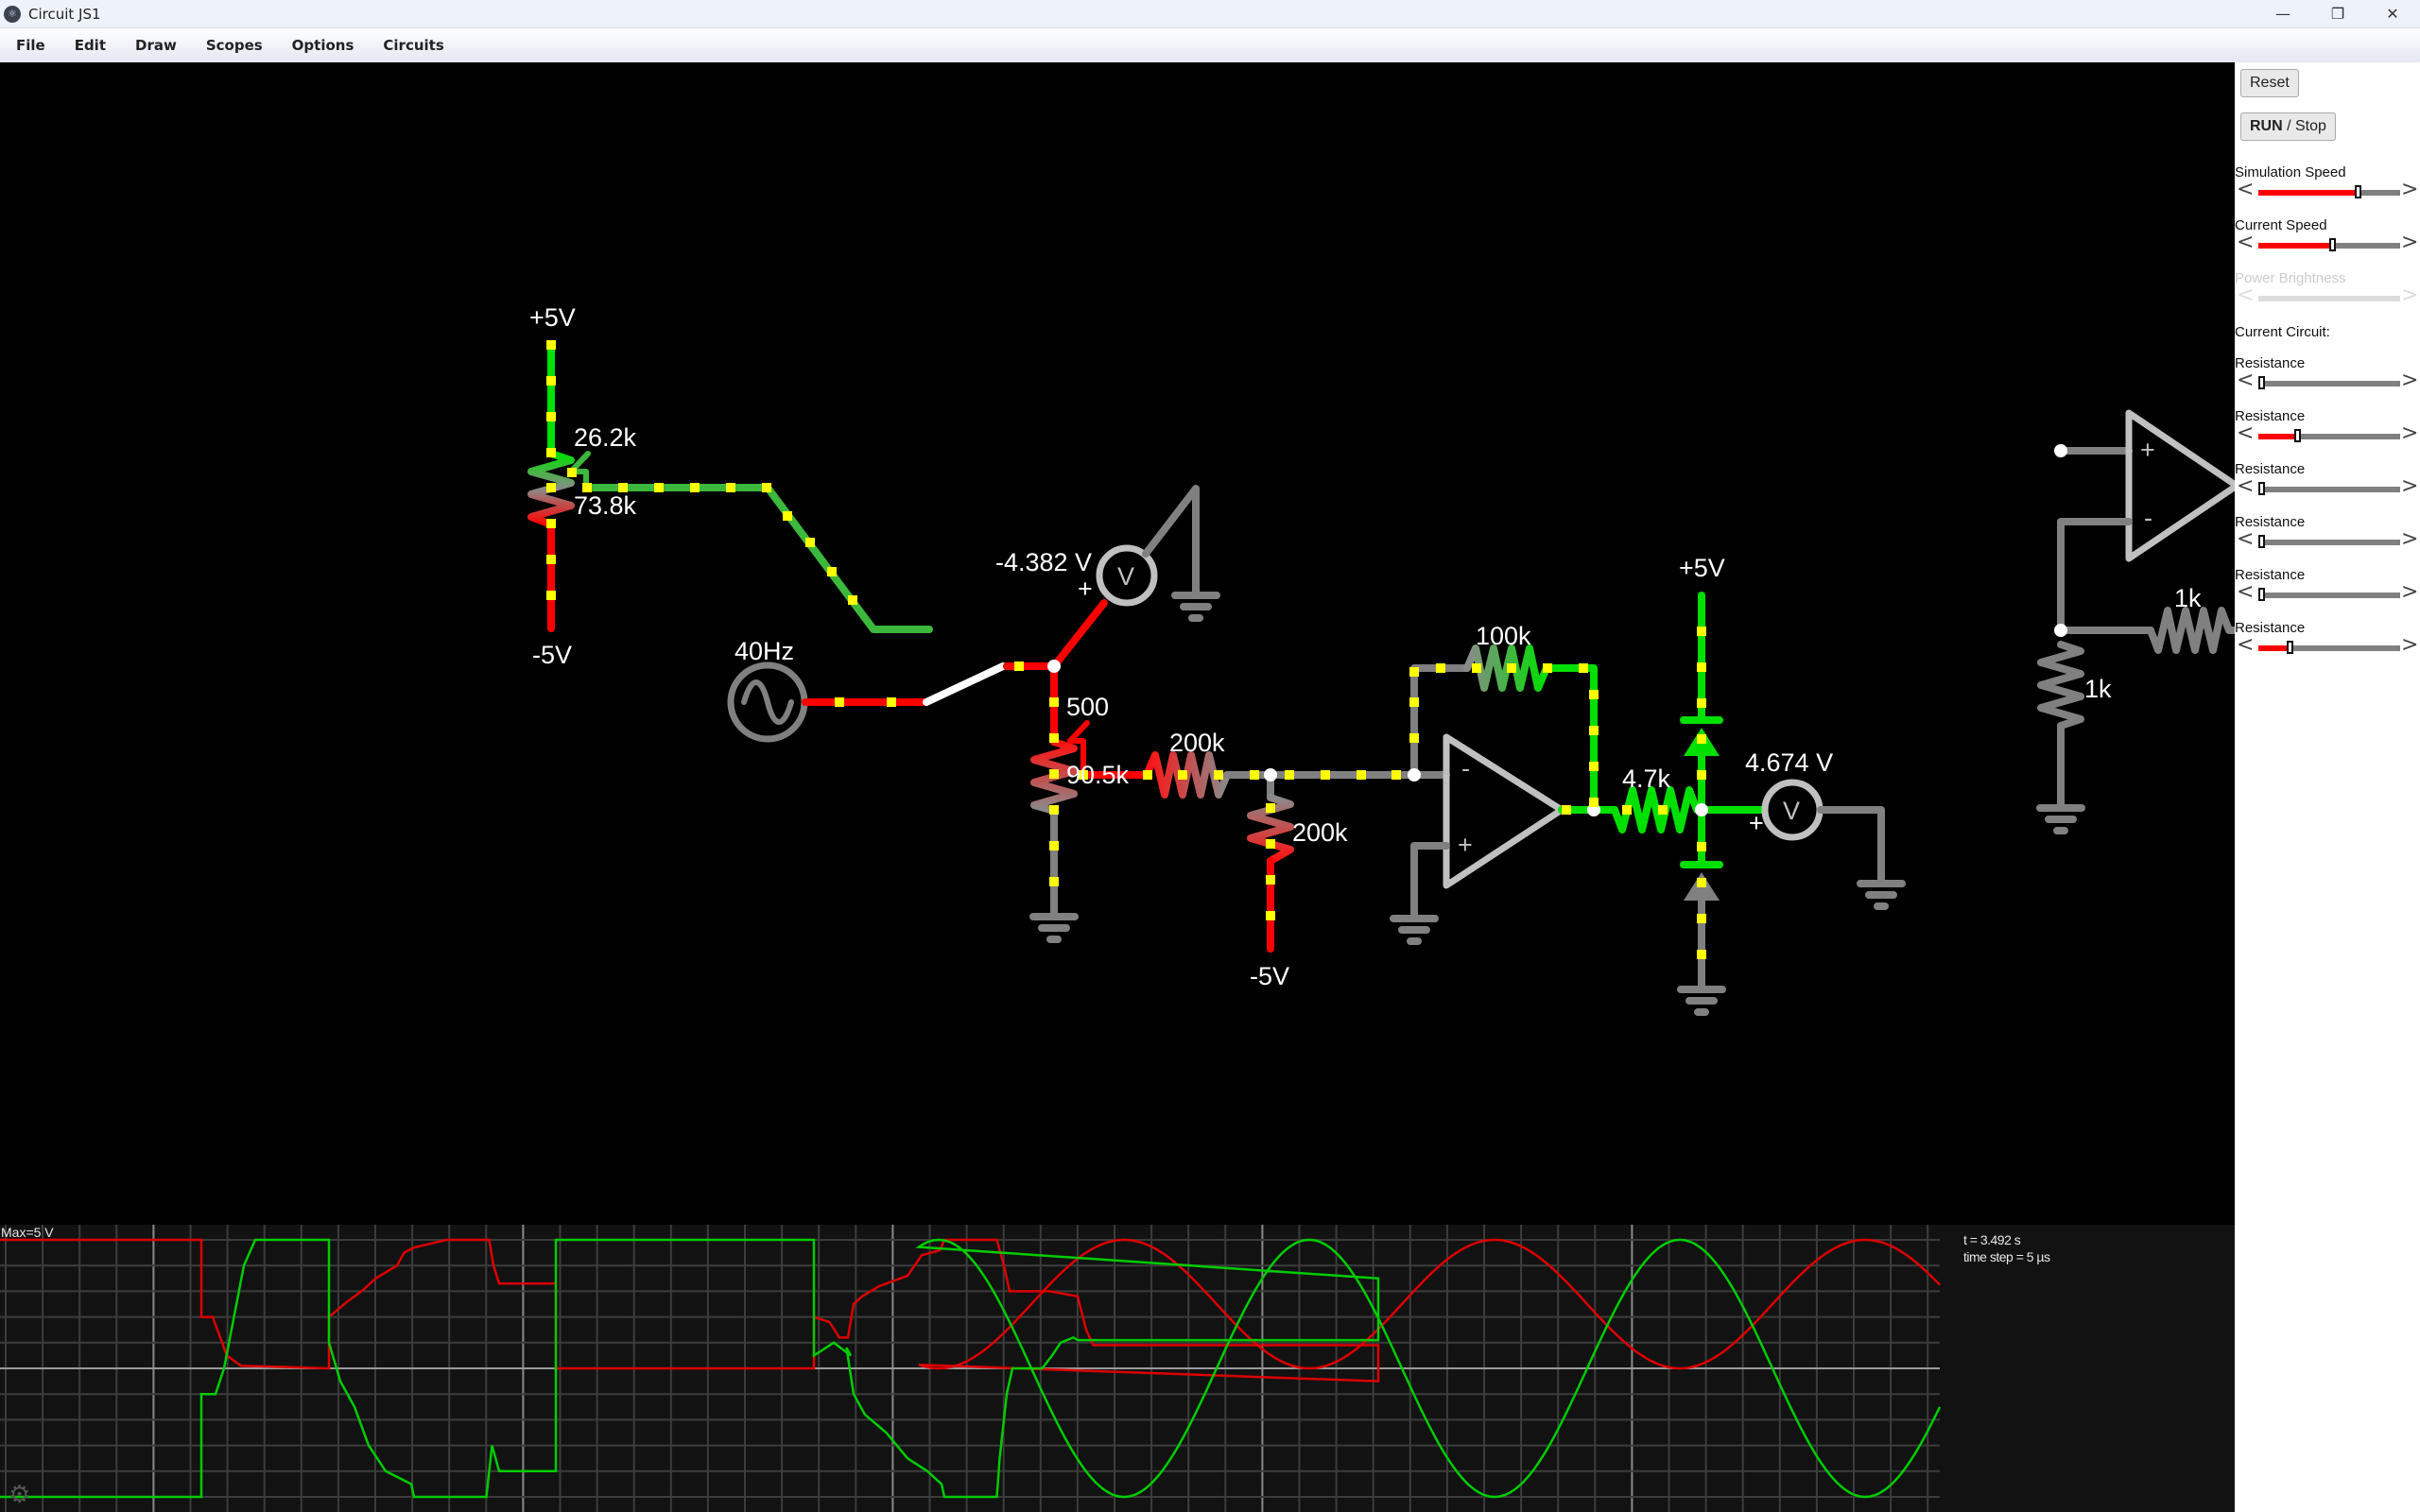 Image resolution: width=2420 pixels, height=1512 pixels. Describe the element at coordinates (2295, 246) in the screenshot. I see `slider-fill` at that location.